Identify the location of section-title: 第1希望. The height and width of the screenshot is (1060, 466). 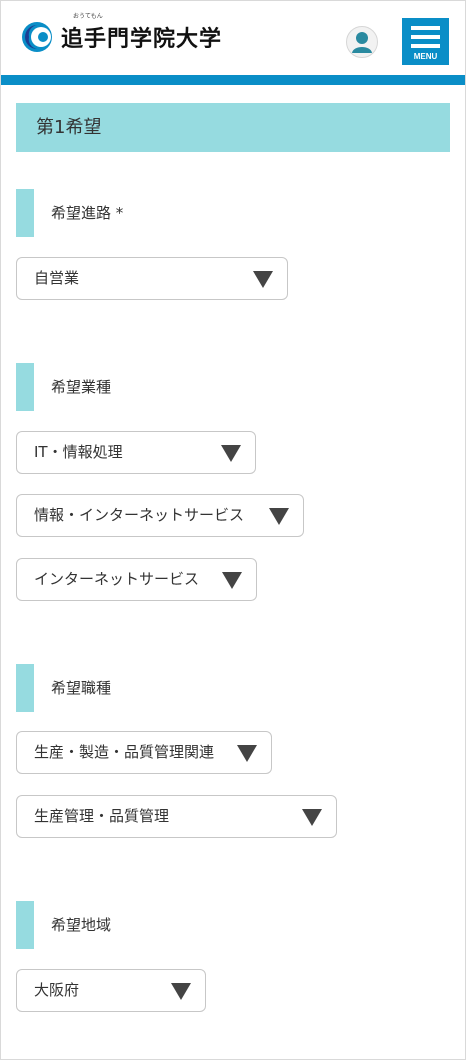
(233, 127).